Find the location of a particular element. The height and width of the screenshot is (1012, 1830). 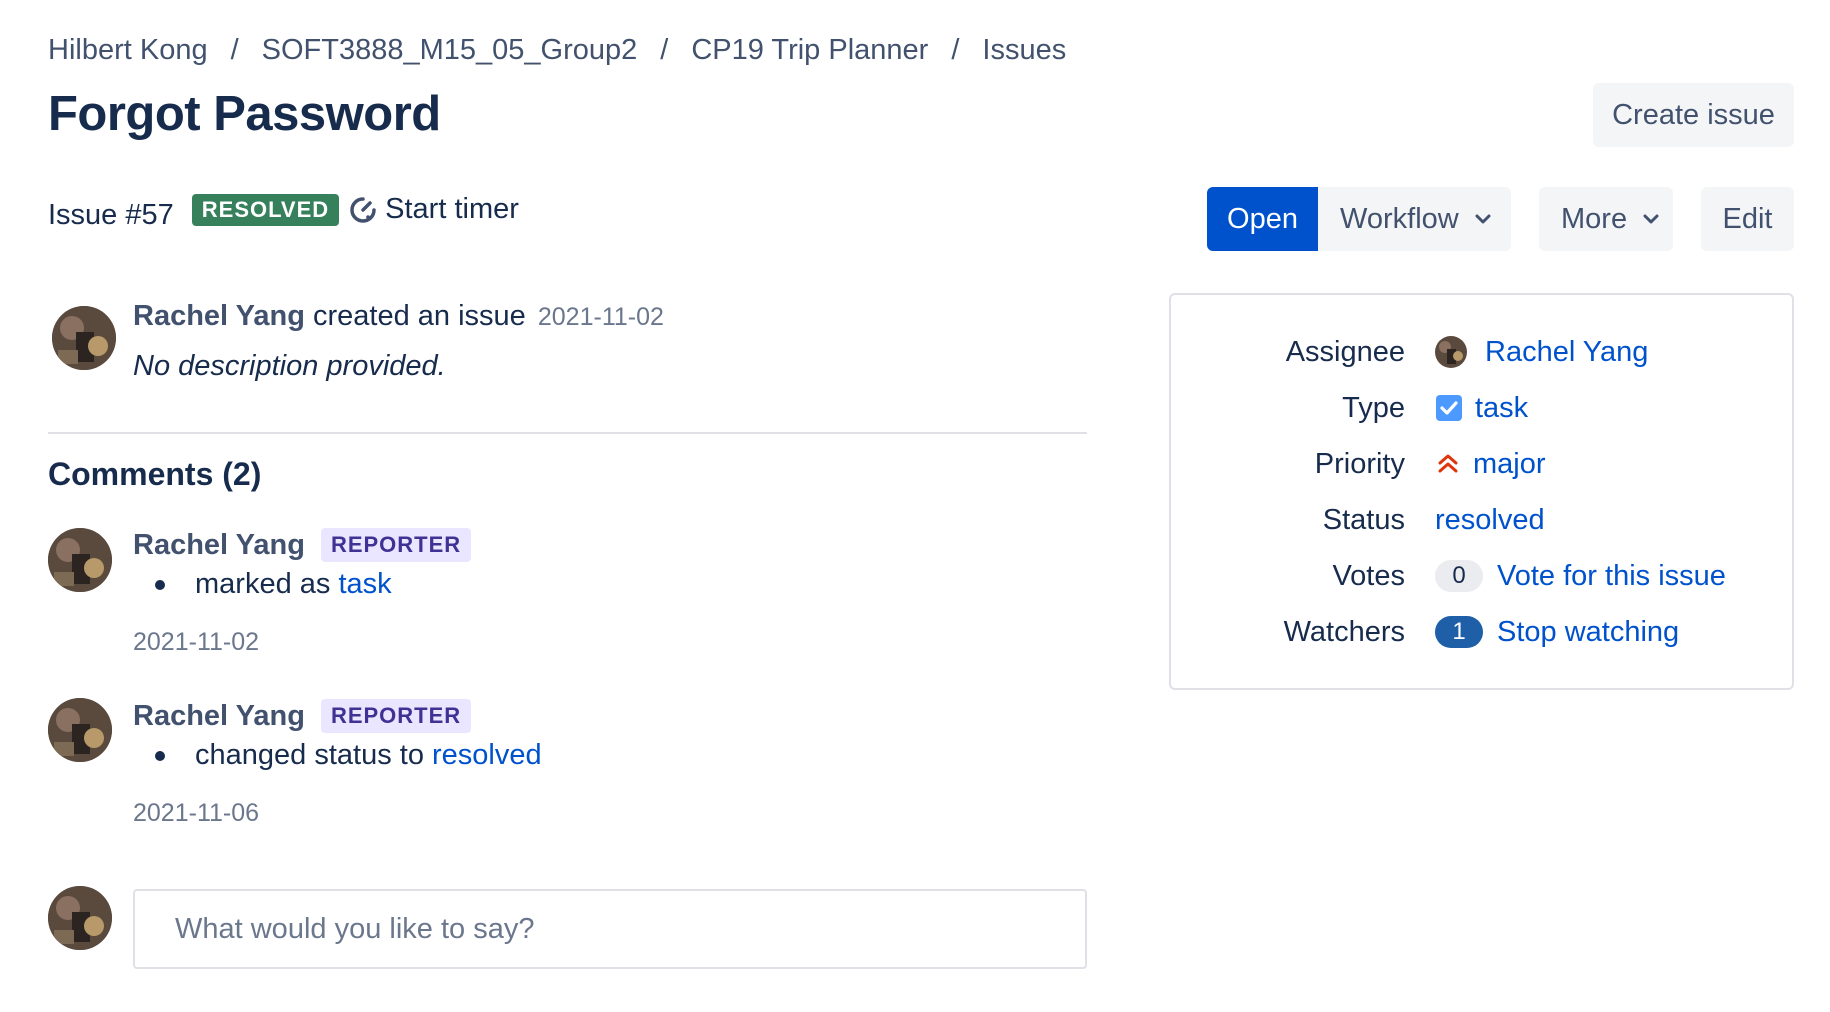

votes-value: 0 Vote for this issue is located at coordinates (1580, 576).